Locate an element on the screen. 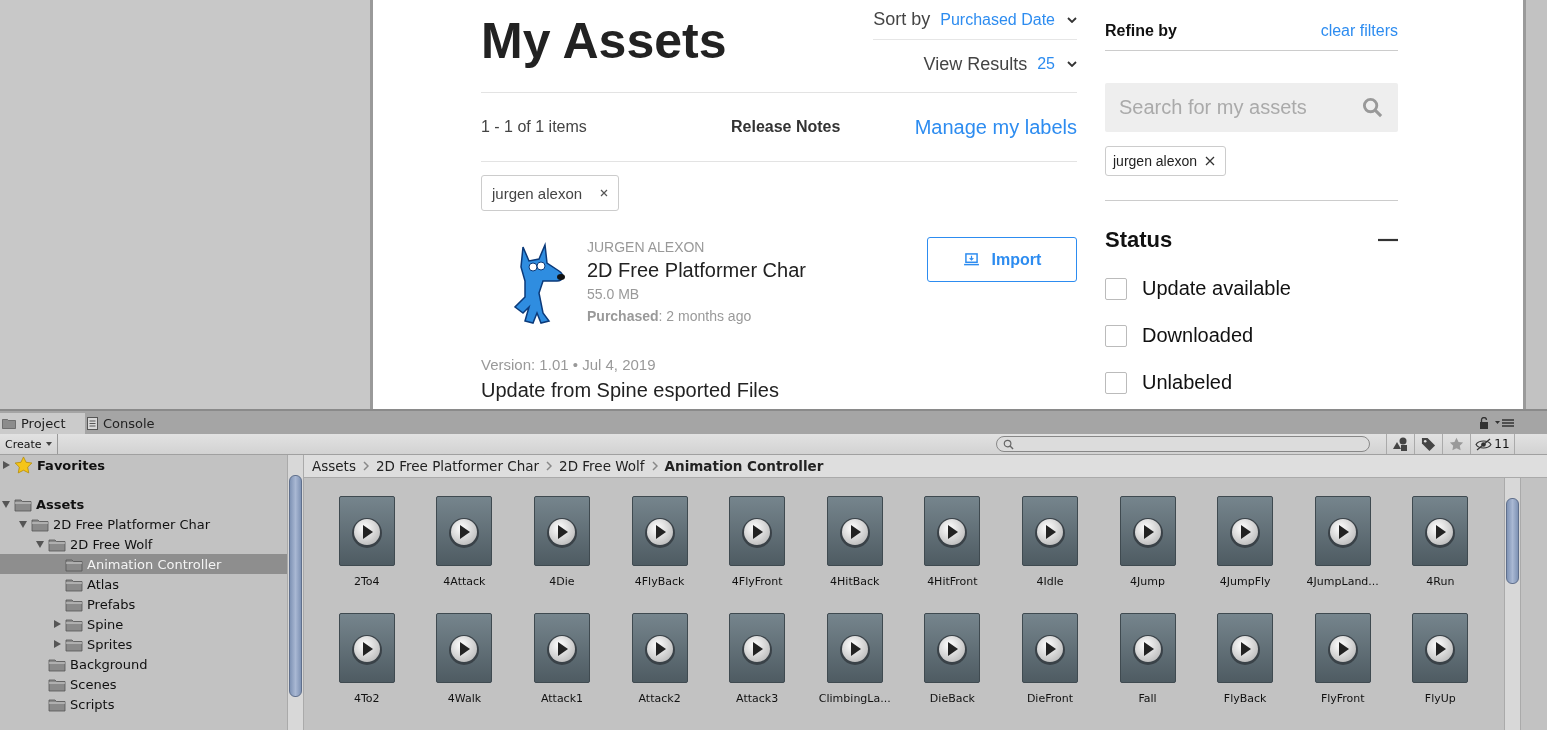 The width and height of the screenshot is (1547, 730). checkbox-label: Unlabeled is located at coordinates (1187, 382).